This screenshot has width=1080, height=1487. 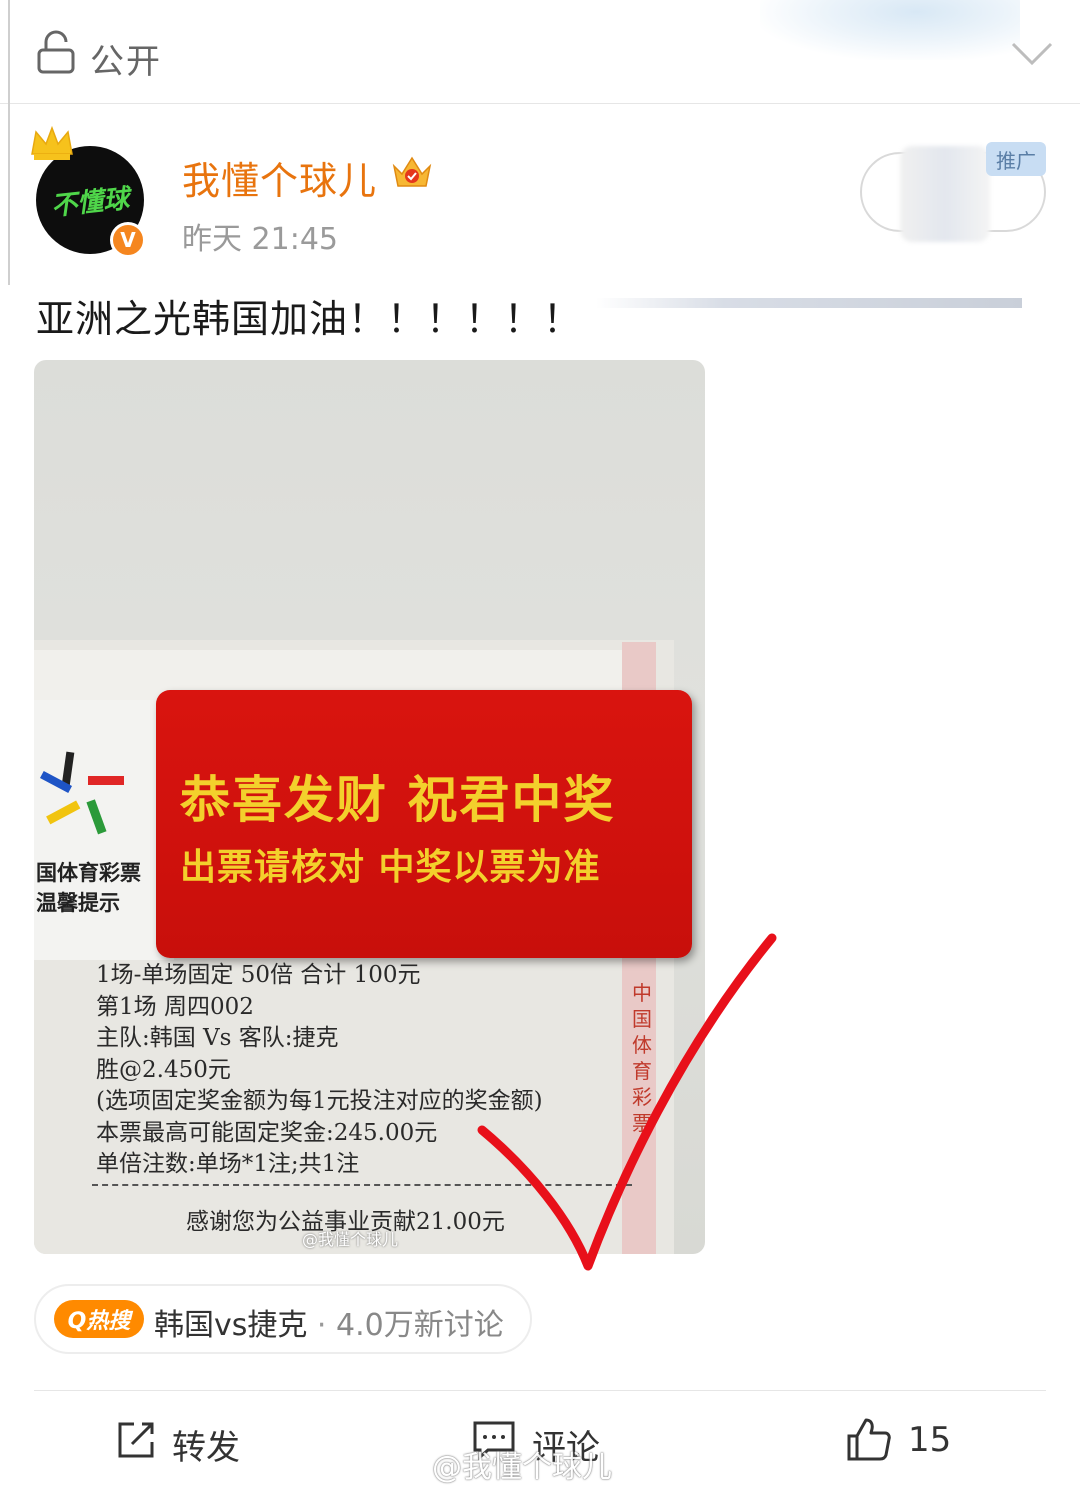 What do you see at coordinates (9, 142) in the screenshot?
I see `left-edge-line` at bounding box center [9, 142].